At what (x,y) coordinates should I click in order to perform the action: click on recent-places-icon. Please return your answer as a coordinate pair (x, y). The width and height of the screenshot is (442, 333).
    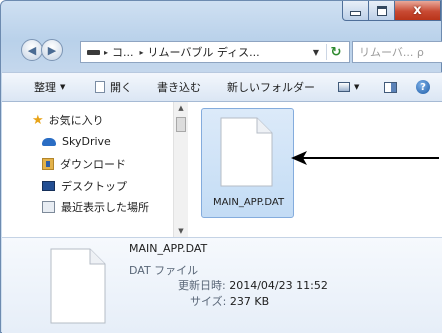
    Looking at the image, I should click on (48, 207).